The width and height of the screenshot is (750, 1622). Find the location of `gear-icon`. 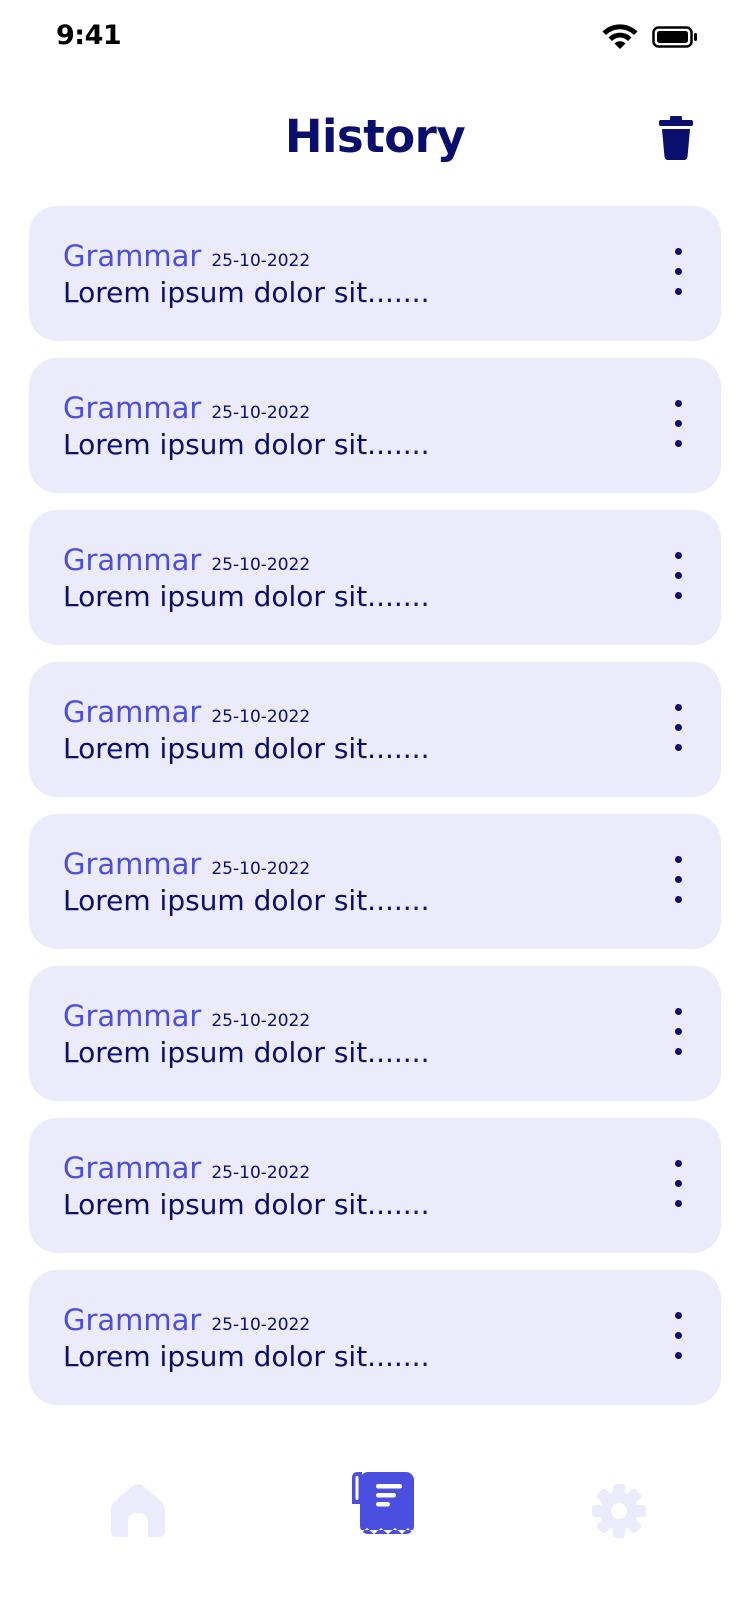

gear-icon is located at coordinates (619, 1513).